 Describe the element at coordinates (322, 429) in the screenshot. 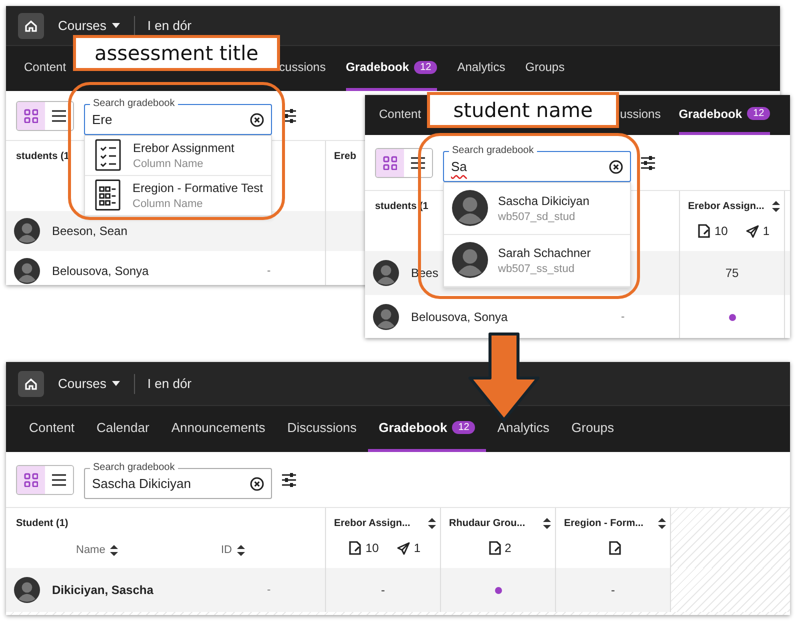

I see `tab: Discussions` at that location.